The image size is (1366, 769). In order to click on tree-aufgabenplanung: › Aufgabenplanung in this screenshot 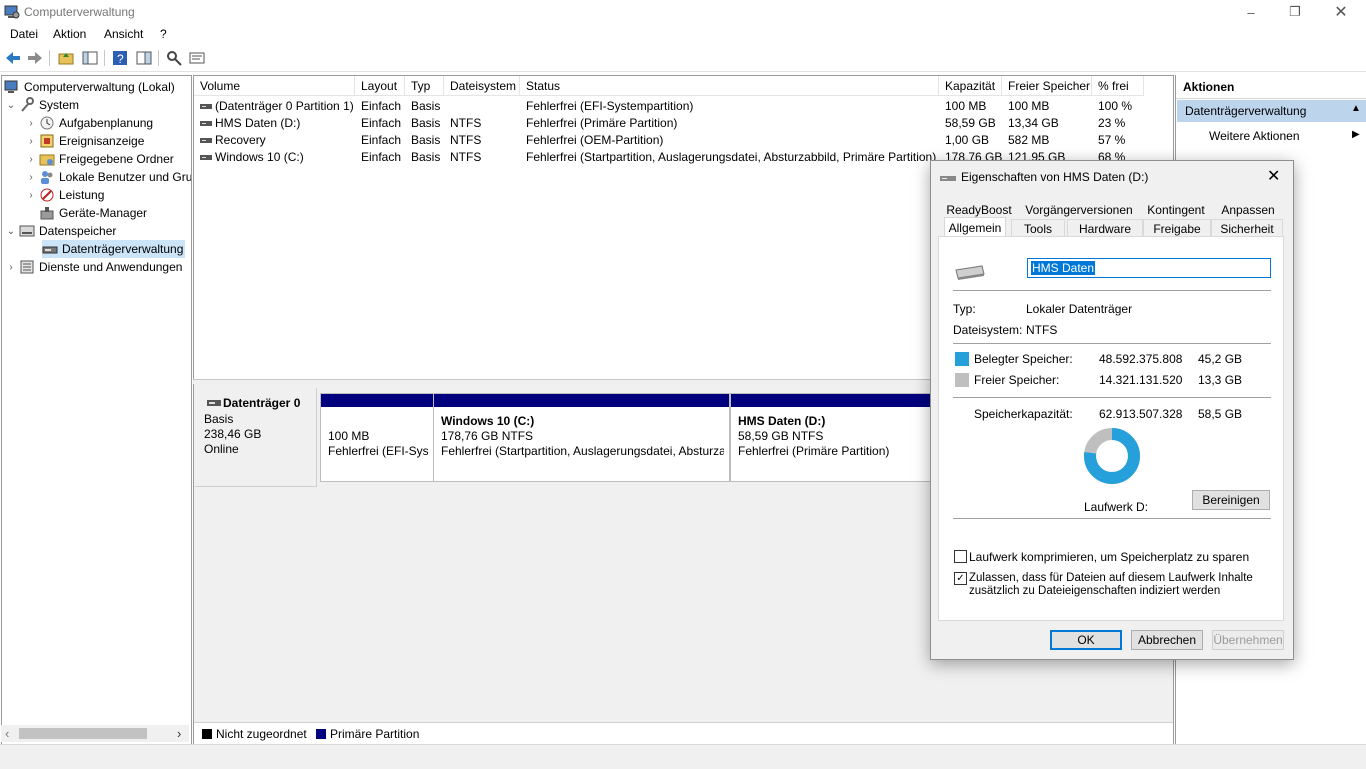, I will do `click(89, 123)`.